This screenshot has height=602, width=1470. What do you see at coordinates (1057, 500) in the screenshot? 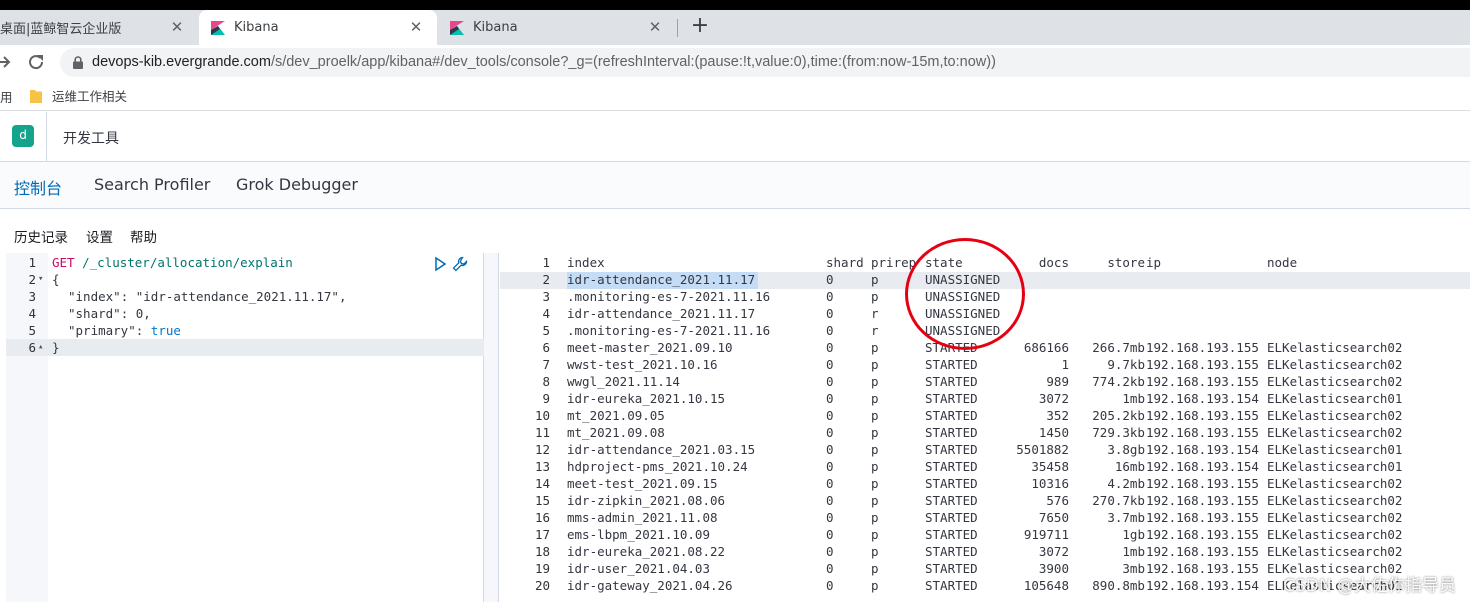
I see `cell-docs: 576` at bounding box center [1057, 500].